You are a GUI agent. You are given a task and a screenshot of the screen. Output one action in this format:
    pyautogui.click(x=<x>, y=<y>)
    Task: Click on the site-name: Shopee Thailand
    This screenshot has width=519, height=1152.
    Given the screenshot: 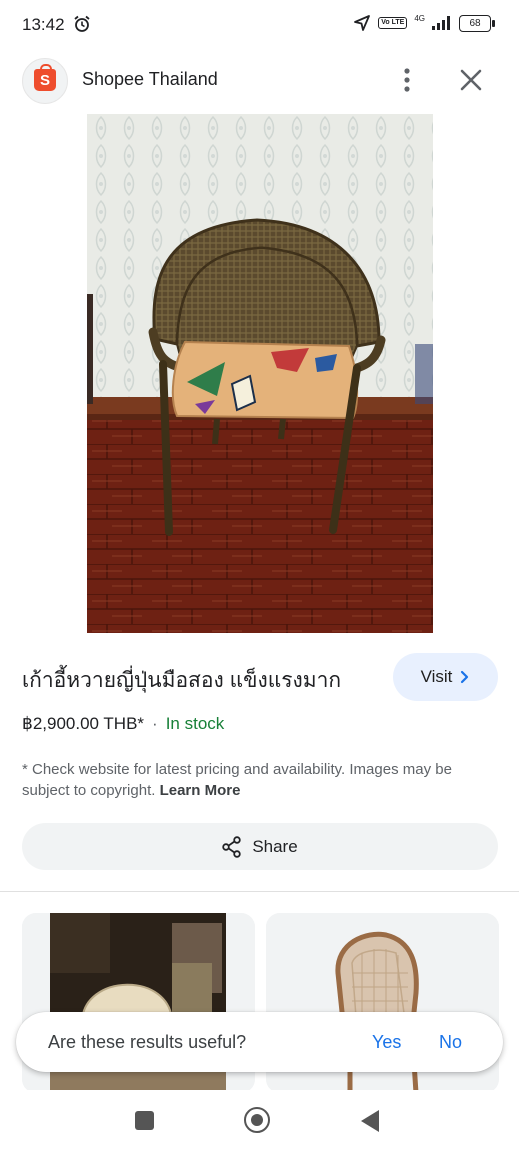 What is the action you would take?
    pyautogui.click(x=150, y=79)
    